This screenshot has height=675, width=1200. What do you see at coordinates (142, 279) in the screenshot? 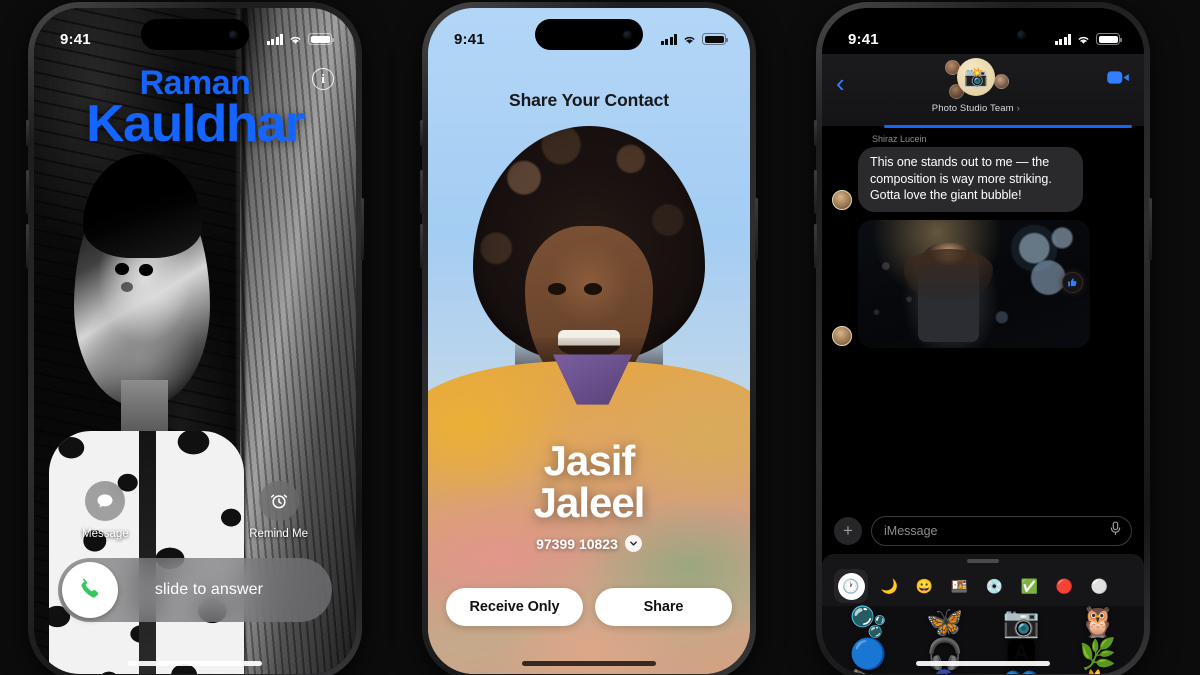
I see `portrait-head` at bounding box center [142, 279].